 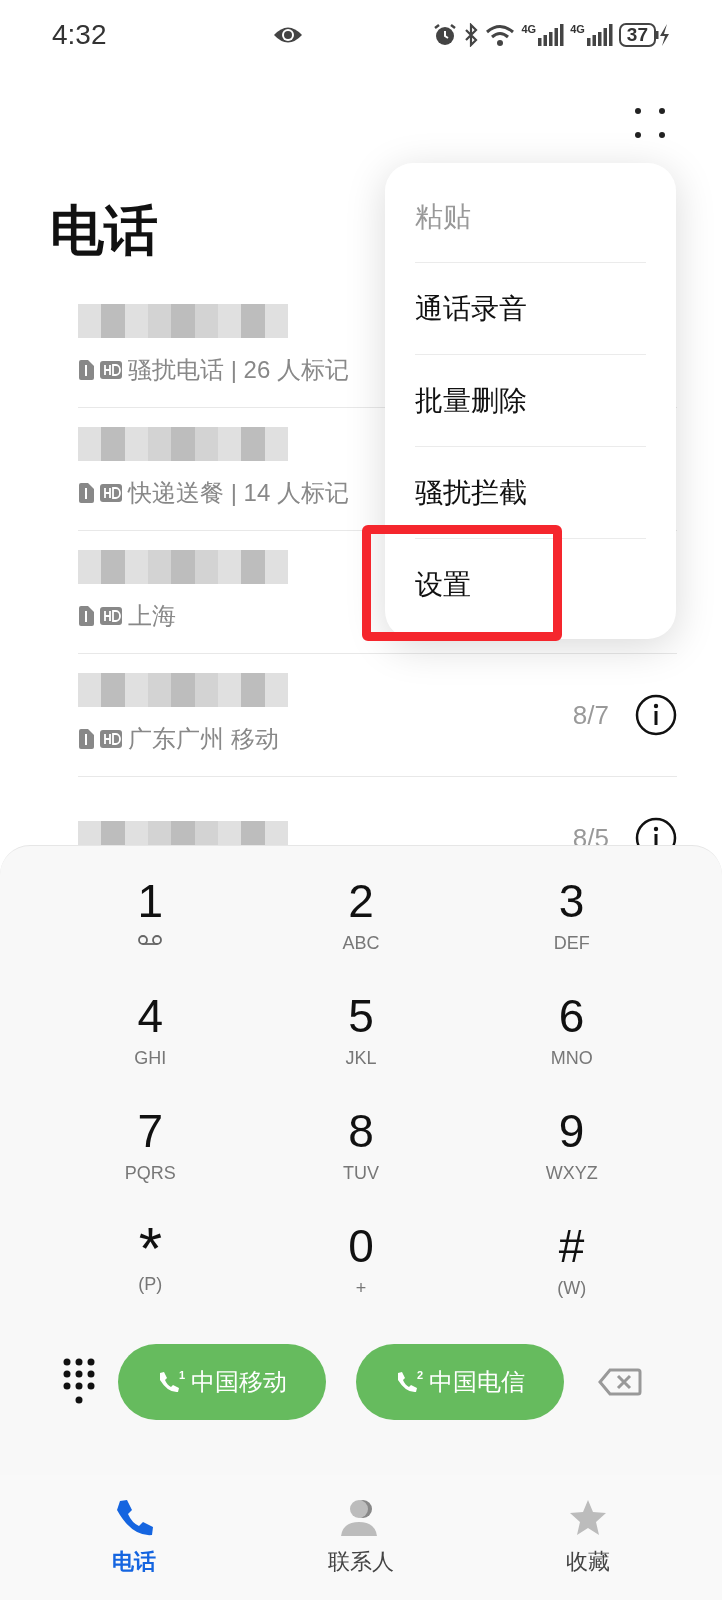 What do you see at coordinates (656, 715) in the screenshot?
I see `info-icon` at bounding box center [656, 715].